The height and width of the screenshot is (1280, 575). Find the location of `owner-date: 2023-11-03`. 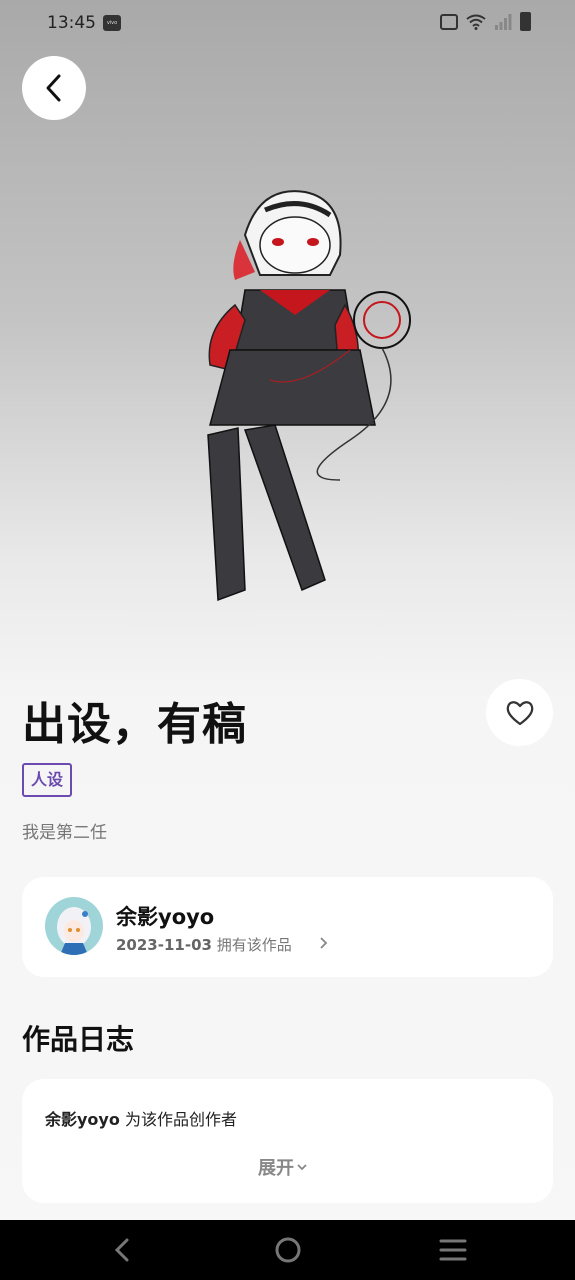

owner-date: 2023-11-03 is located at coordinates (164, 945).